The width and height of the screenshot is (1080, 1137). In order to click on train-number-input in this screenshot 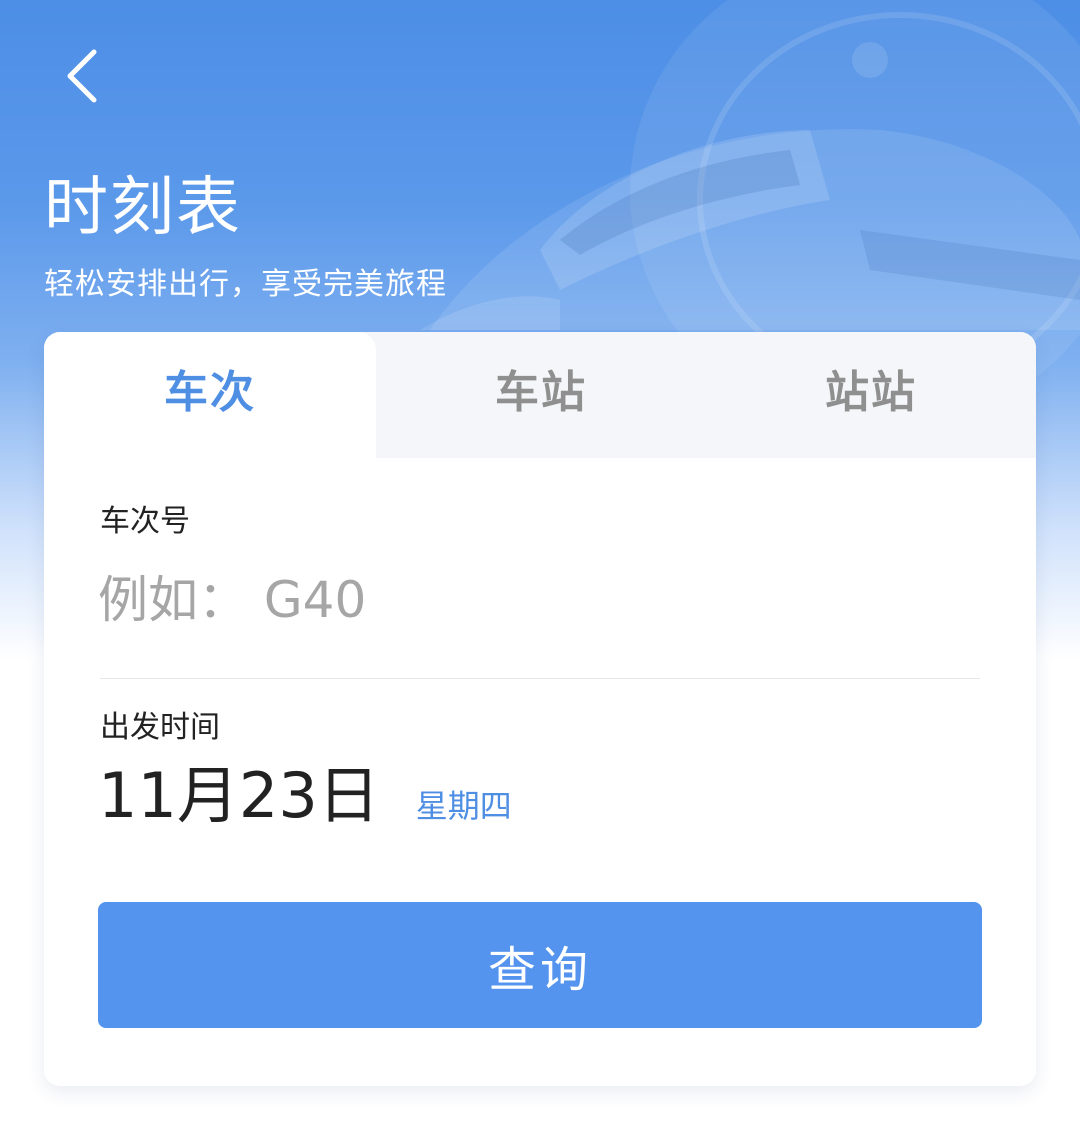, I will do `click(533, 600)`.